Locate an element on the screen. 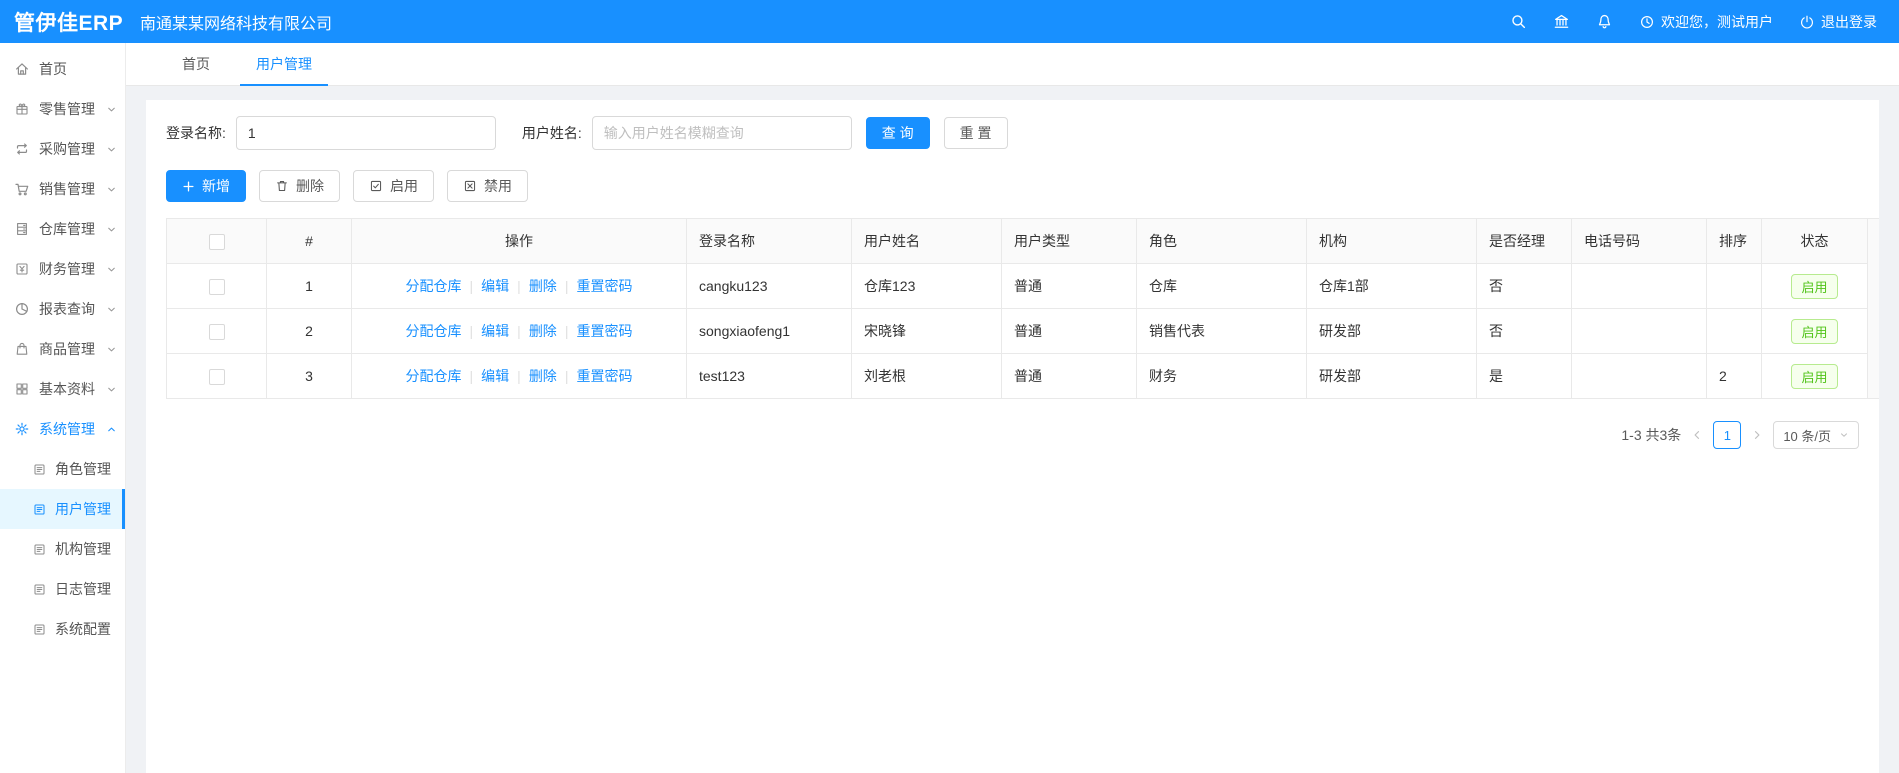  sidebar-item-system-config: 系统配置 is located at coordinates (62, 629).